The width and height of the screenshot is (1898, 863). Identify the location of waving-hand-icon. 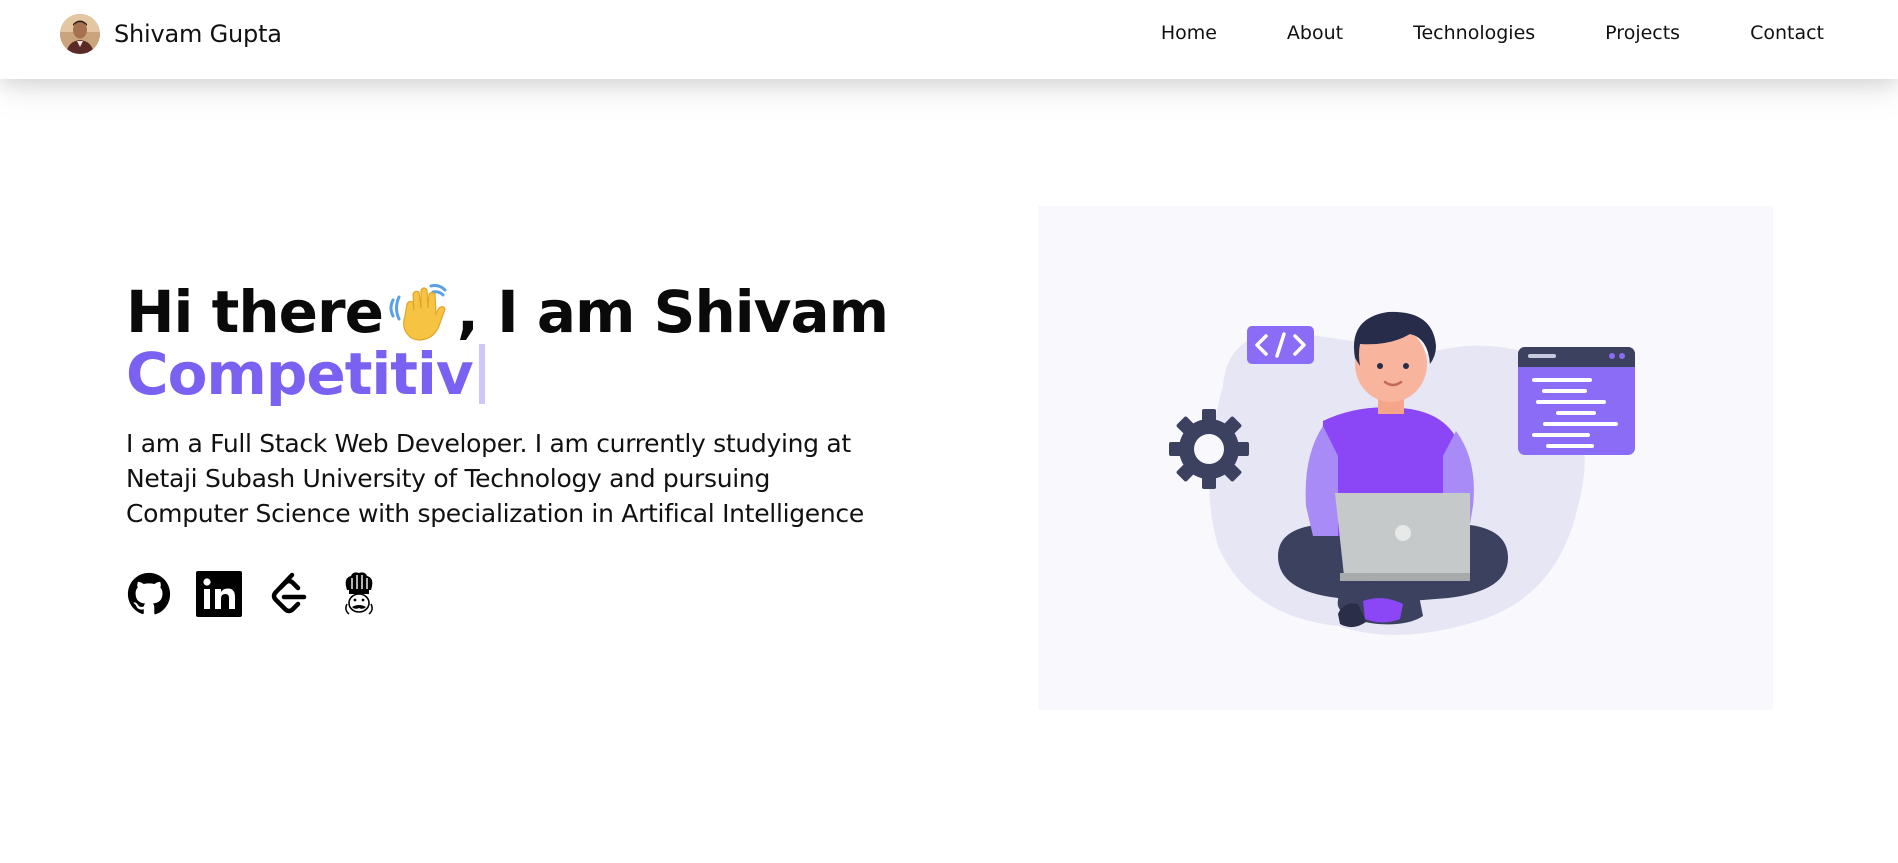
(420, 312).